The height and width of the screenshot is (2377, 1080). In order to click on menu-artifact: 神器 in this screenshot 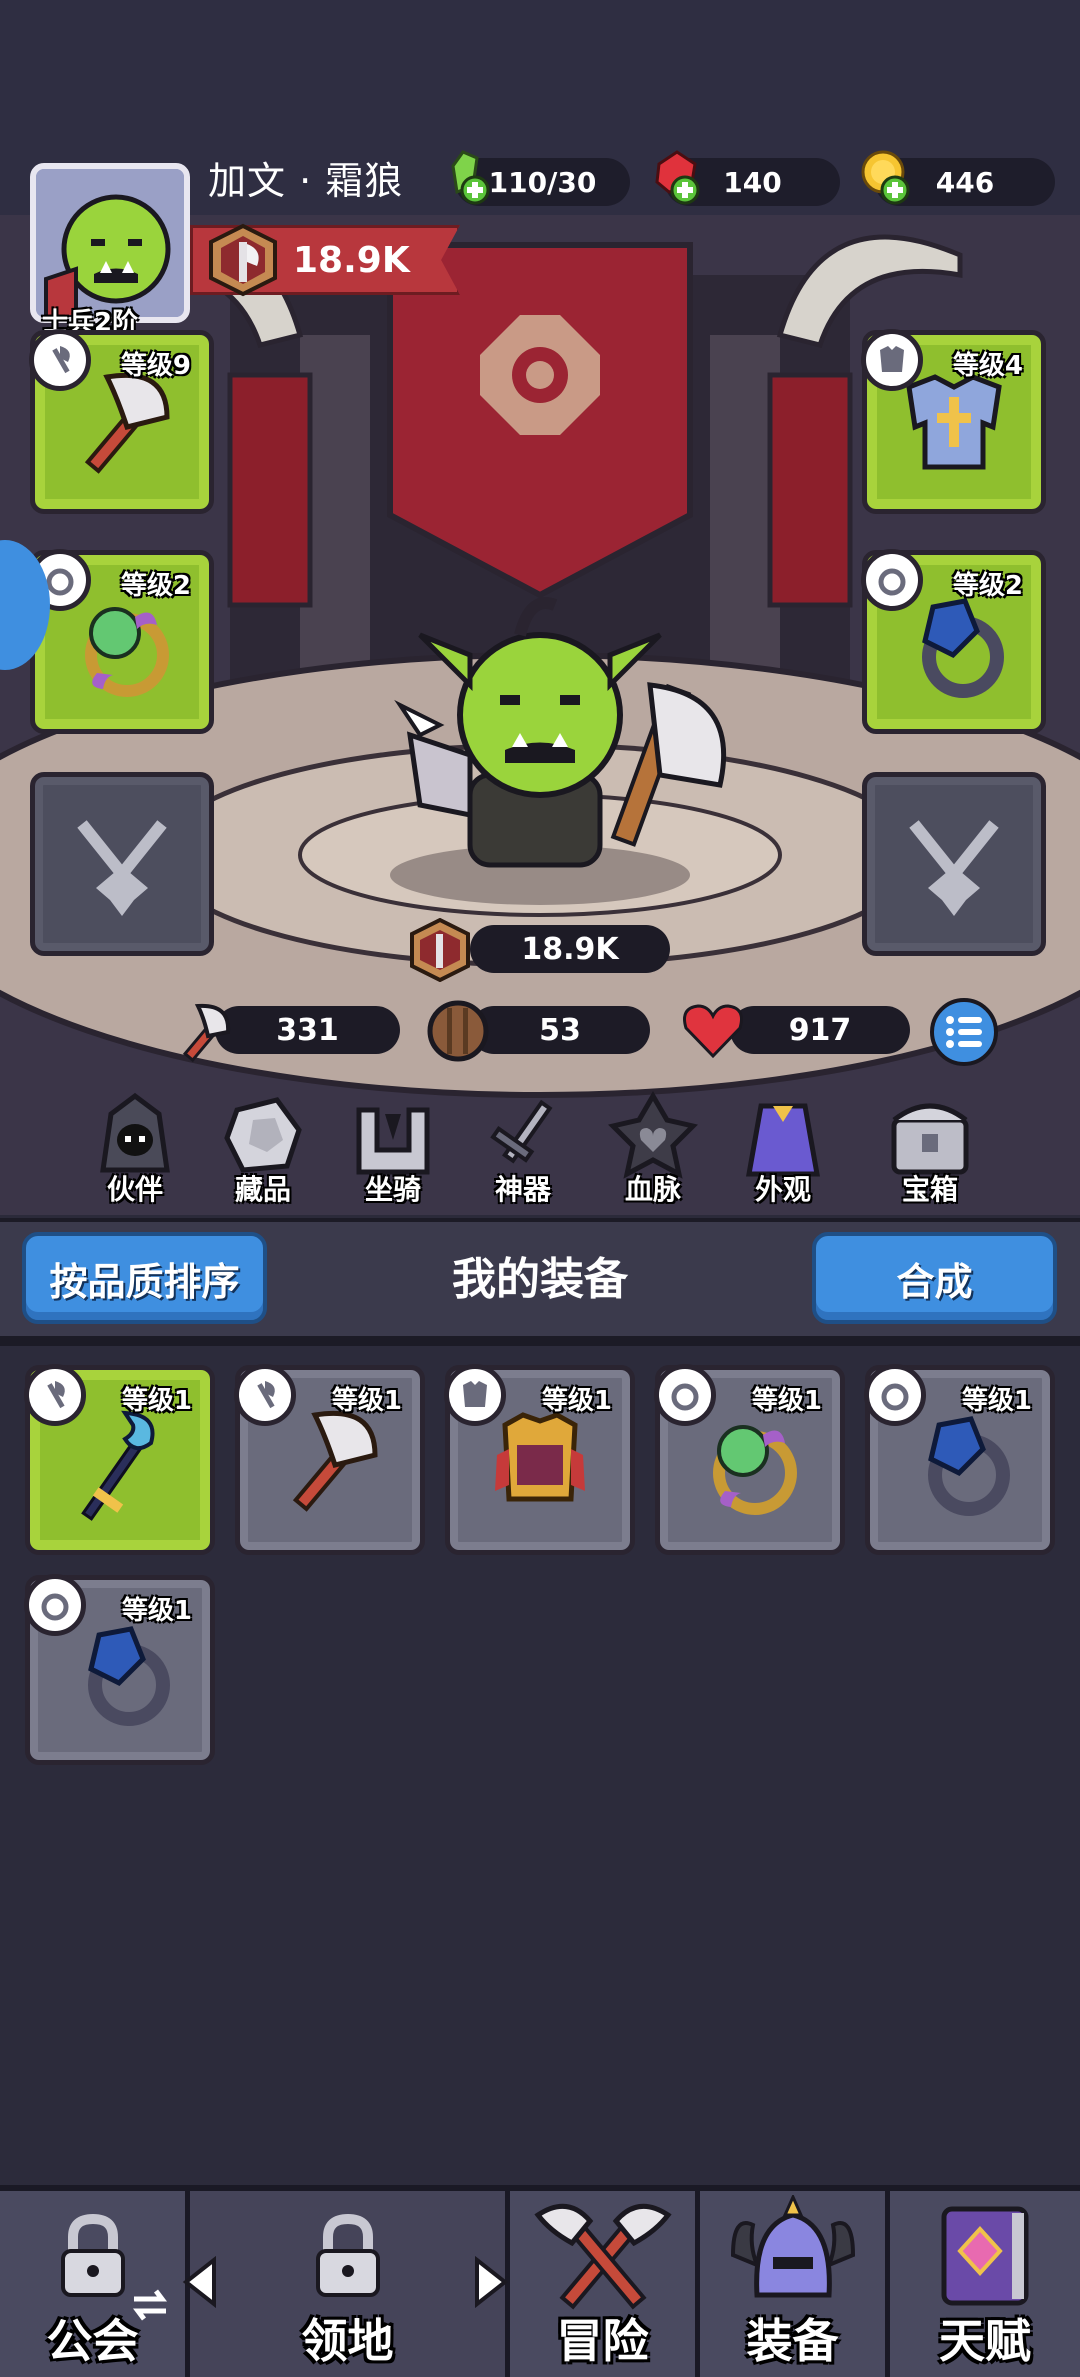, I will do `click(523, 1149)`.